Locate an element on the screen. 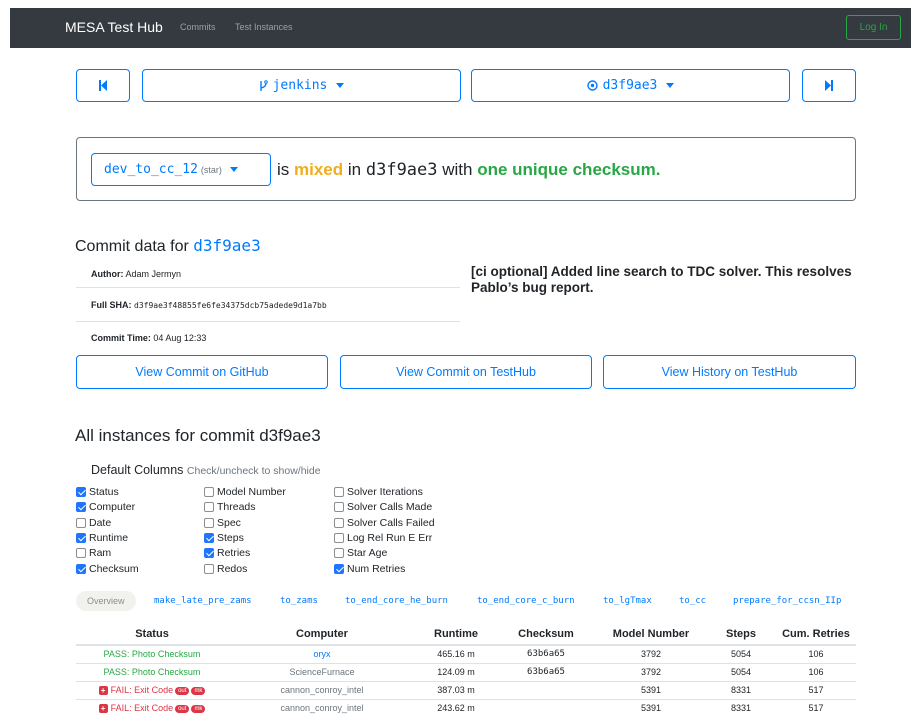 The height and width of the screenshot is (723, 911). first-commit-button is located at coordinates (103, 85).